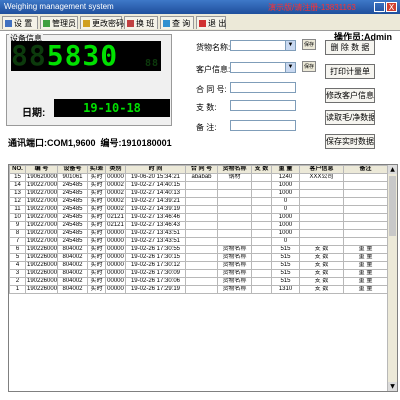 This screenshot has height=400, width=400. Describe the element at coordinates (155, 273) in the screenshot. I see `table-cell: 19-02-26 17:30:09` at that location.